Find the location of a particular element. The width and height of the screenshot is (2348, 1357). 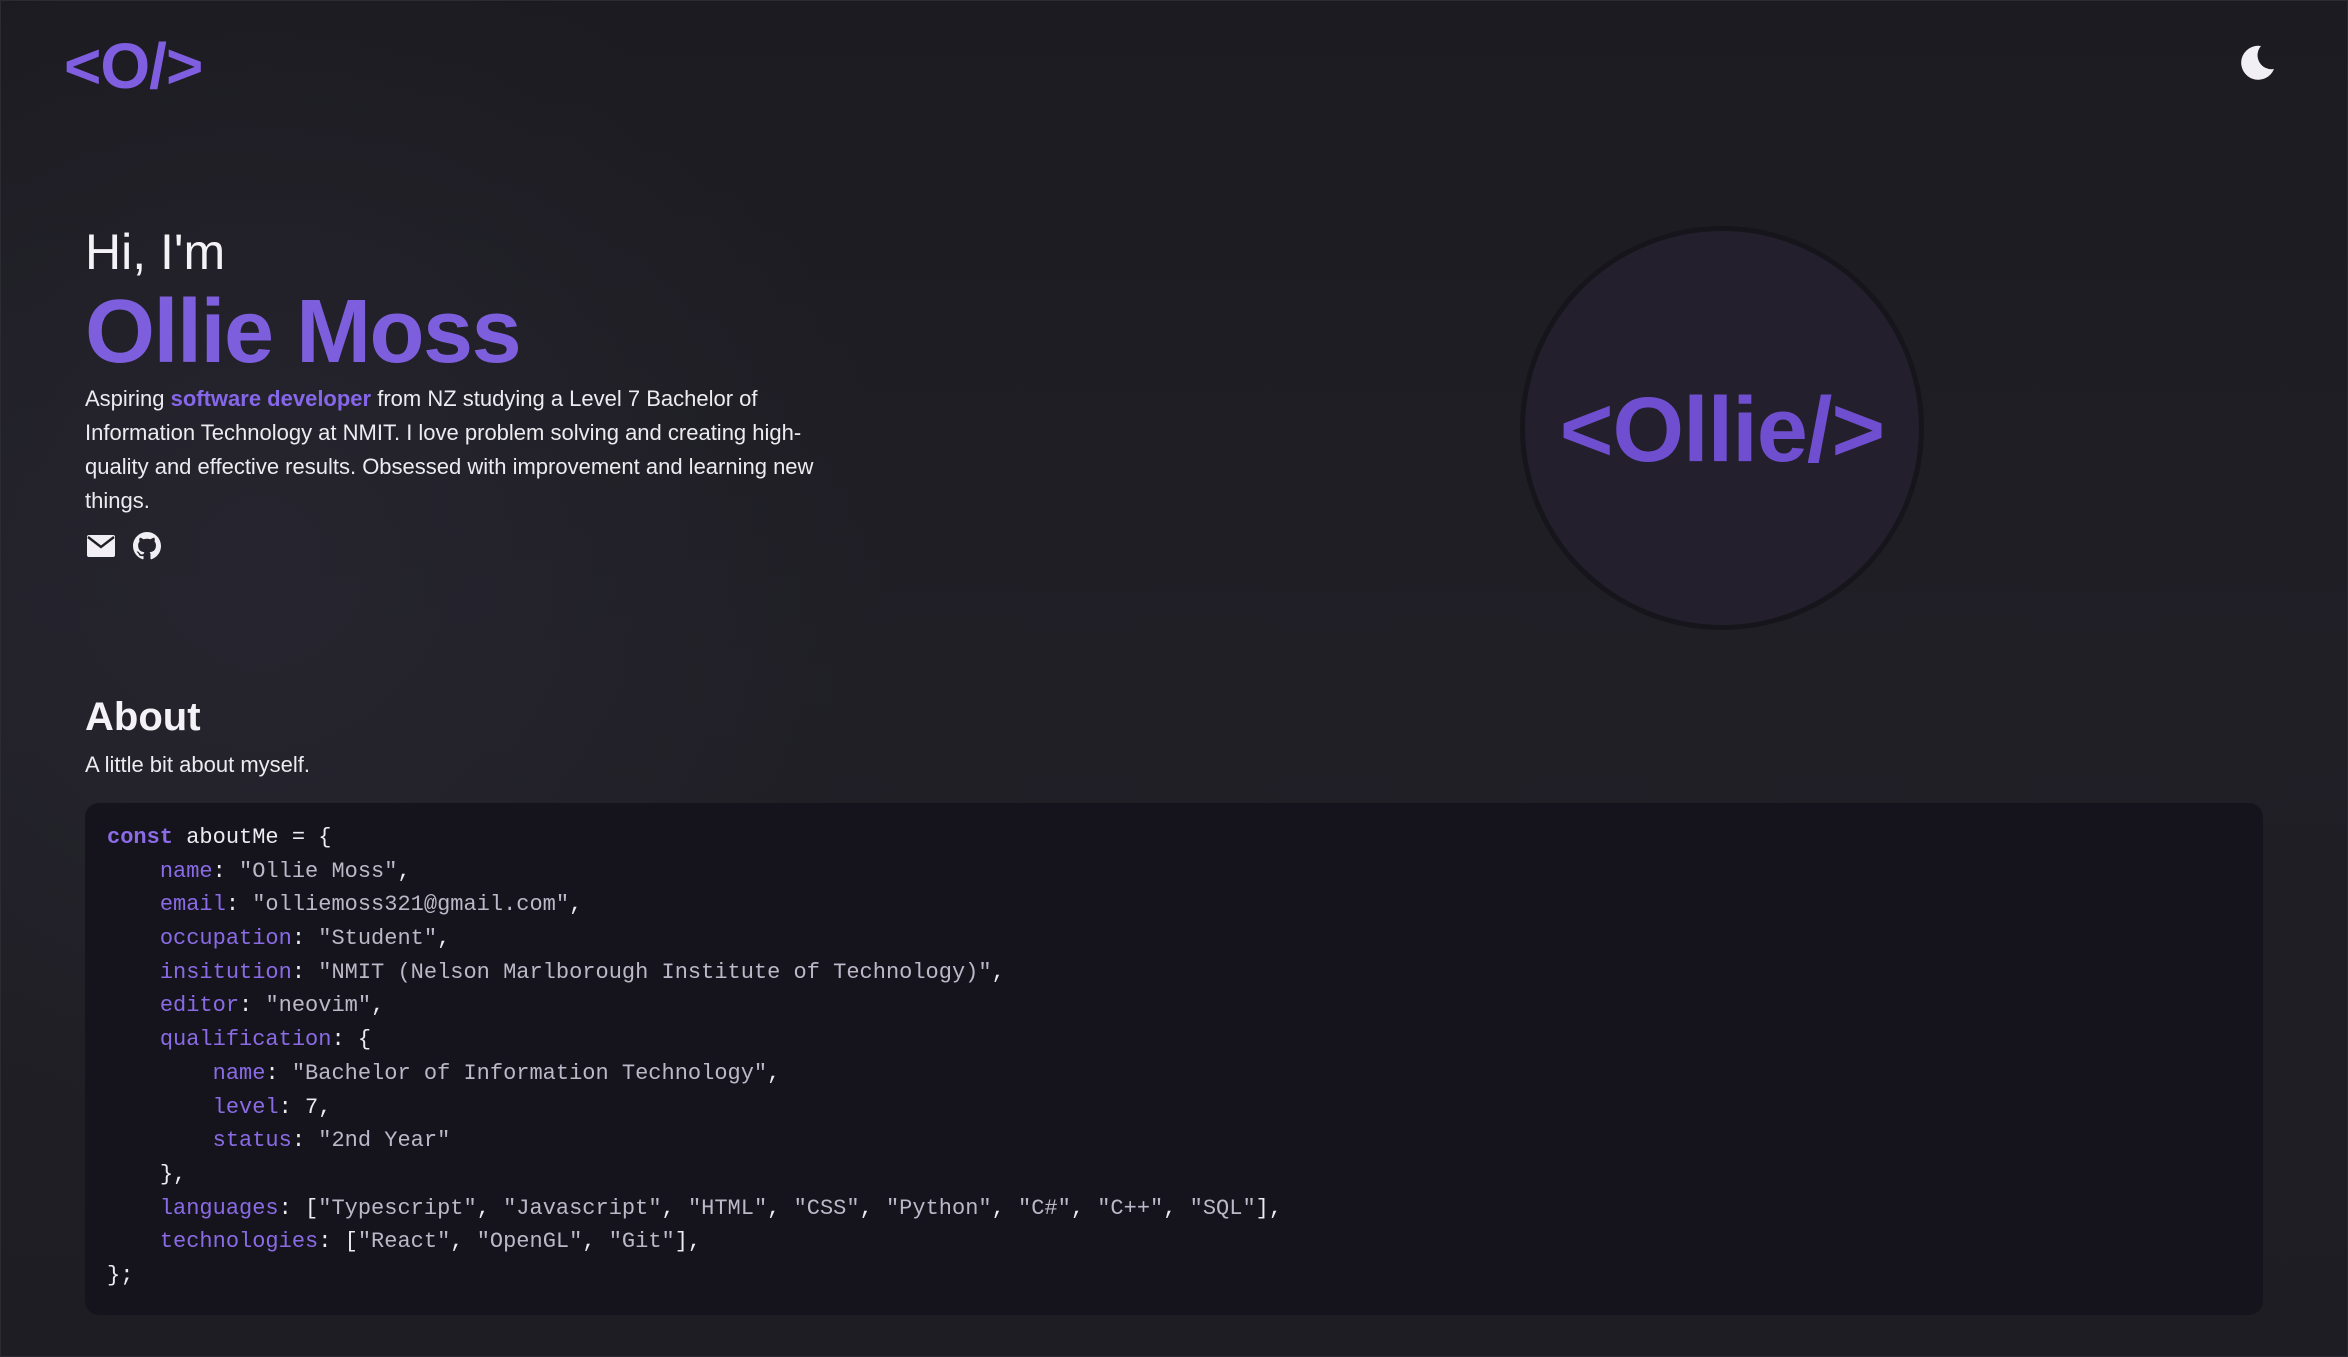

code-closing: }; is located at coordinates (120, 1275).